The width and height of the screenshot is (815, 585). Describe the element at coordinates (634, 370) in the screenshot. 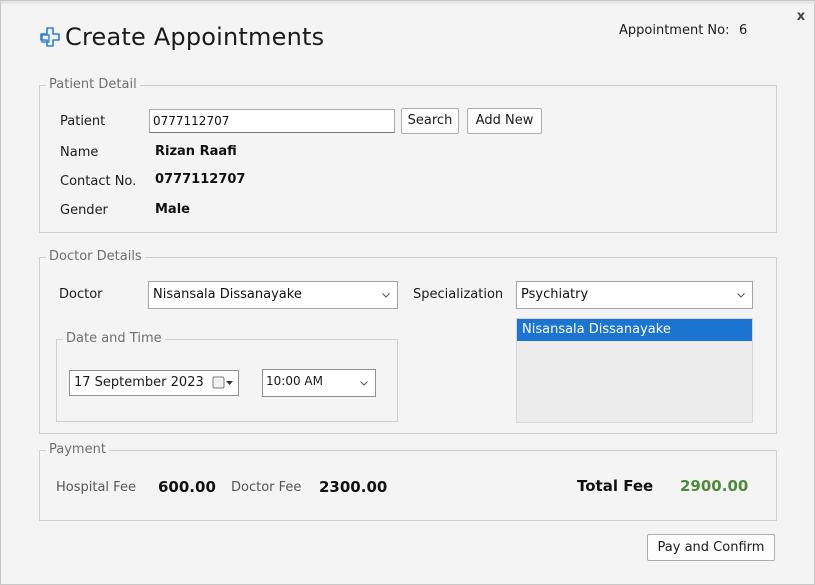

I see `doctor-listbox: Nisansala Dissanayake` at that location.